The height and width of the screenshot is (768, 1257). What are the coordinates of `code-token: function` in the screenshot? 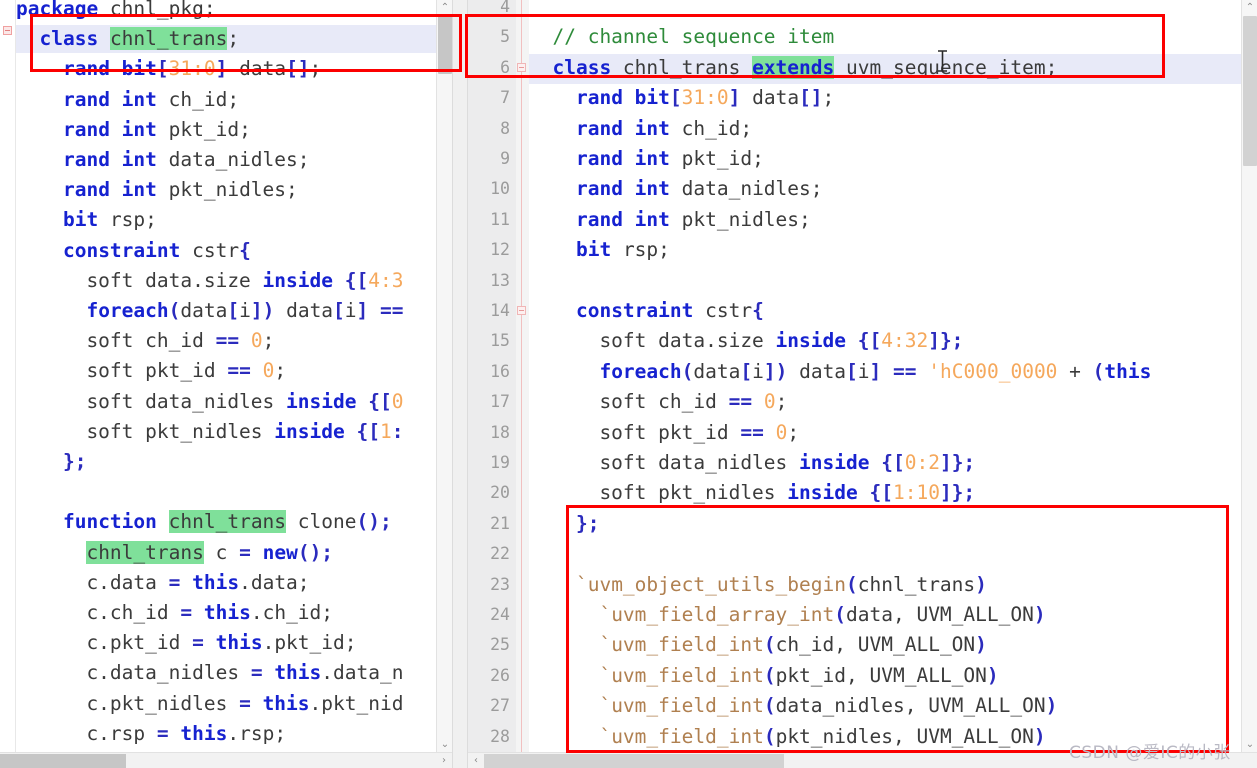 It's located at (109, 522).